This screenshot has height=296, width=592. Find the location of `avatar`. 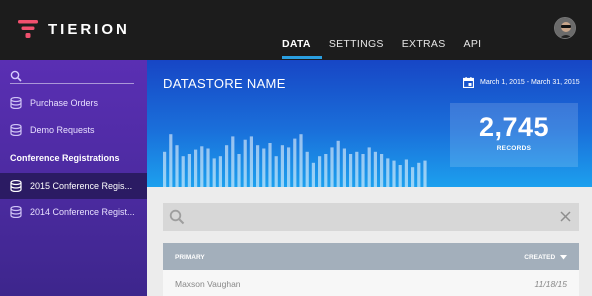

avatar is located at coordinates (565, 28).